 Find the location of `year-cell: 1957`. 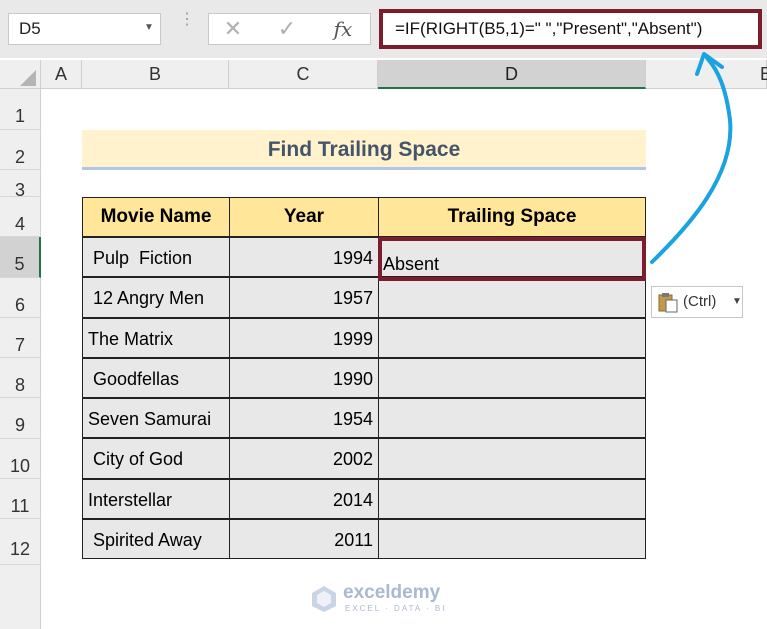

year-cell: 1957 is located at coordinates (304, 297).